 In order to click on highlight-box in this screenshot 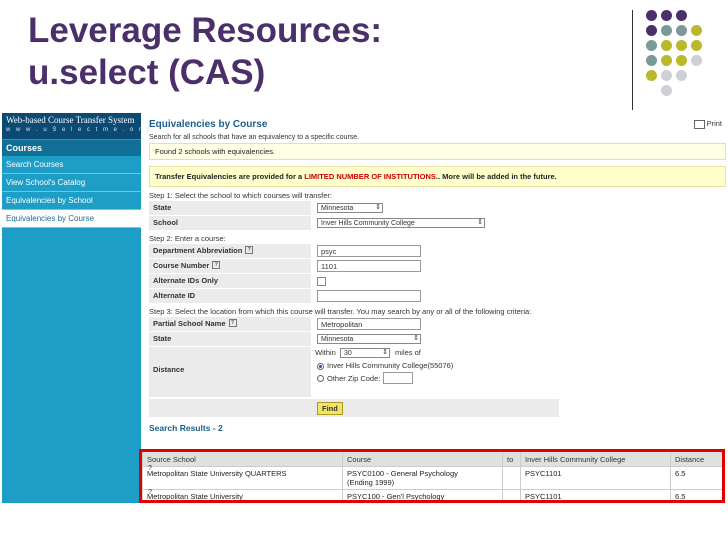, I will do `click(432, 476)`.